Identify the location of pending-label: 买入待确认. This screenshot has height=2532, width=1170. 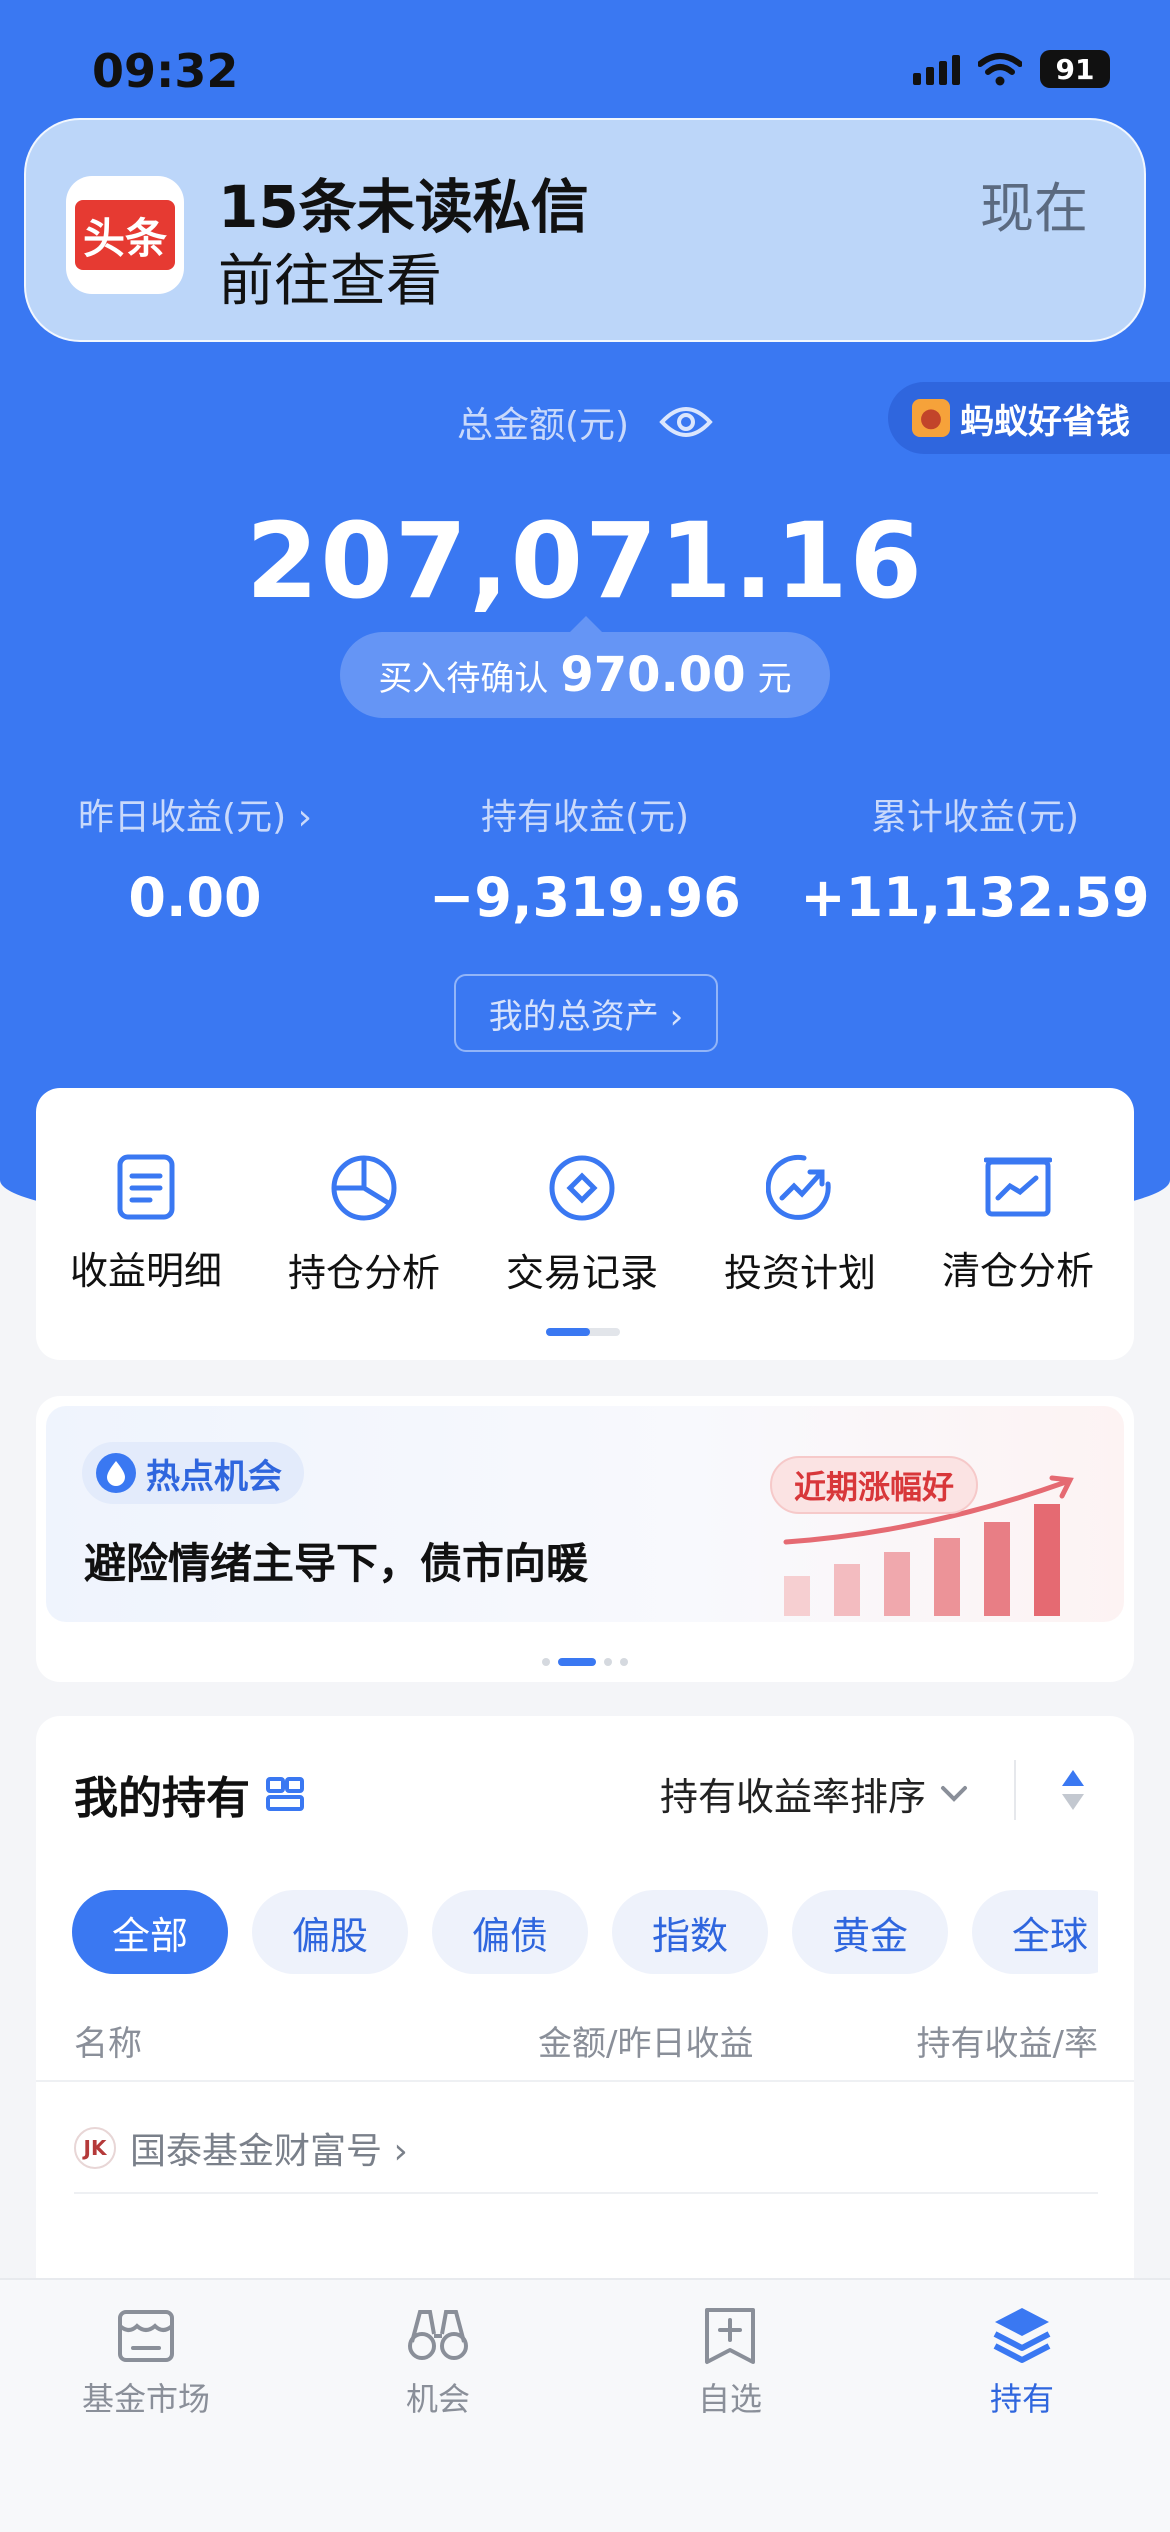
(463, 678).